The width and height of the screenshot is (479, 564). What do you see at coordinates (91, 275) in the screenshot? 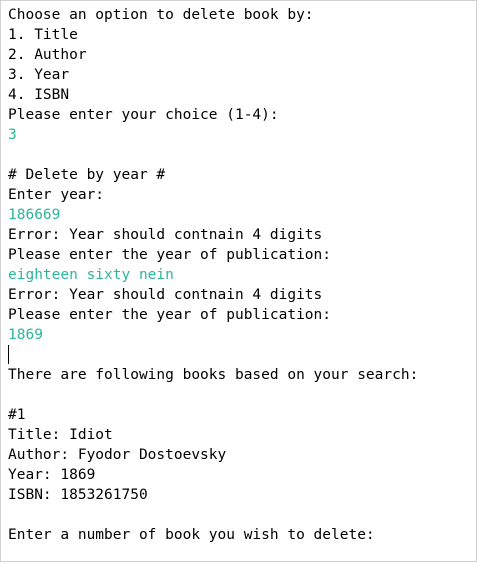
I see `user-input-line: eighteen sixty nein` at bounding box center [91, 275].